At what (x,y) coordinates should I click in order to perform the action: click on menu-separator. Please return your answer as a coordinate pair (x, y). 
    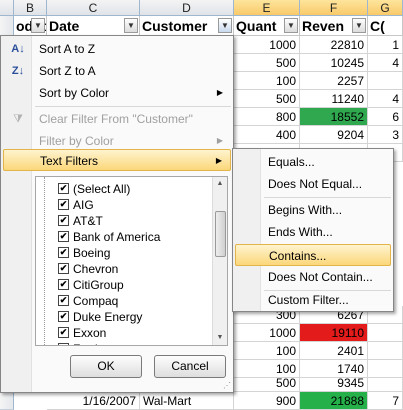
    Looking at the image, I should click on (133, 106).